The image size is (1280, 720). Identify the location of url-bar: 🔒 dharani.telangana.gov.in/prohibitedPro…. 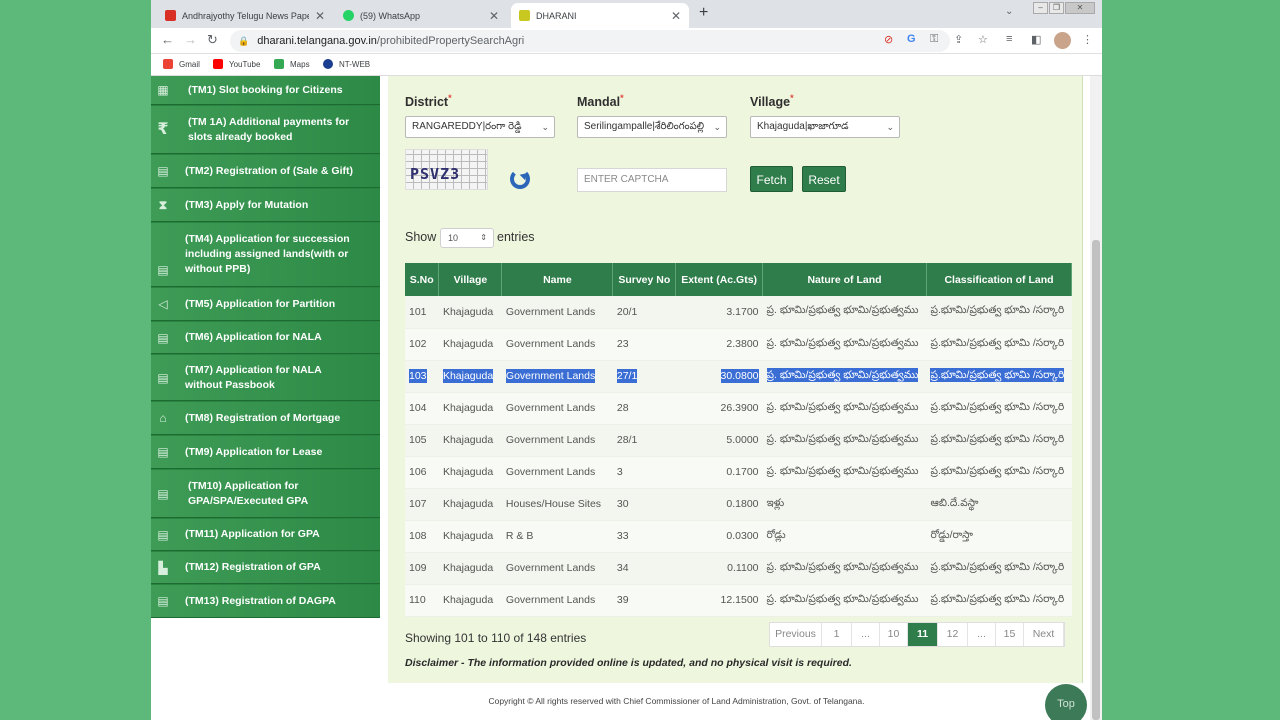
(590, 41).